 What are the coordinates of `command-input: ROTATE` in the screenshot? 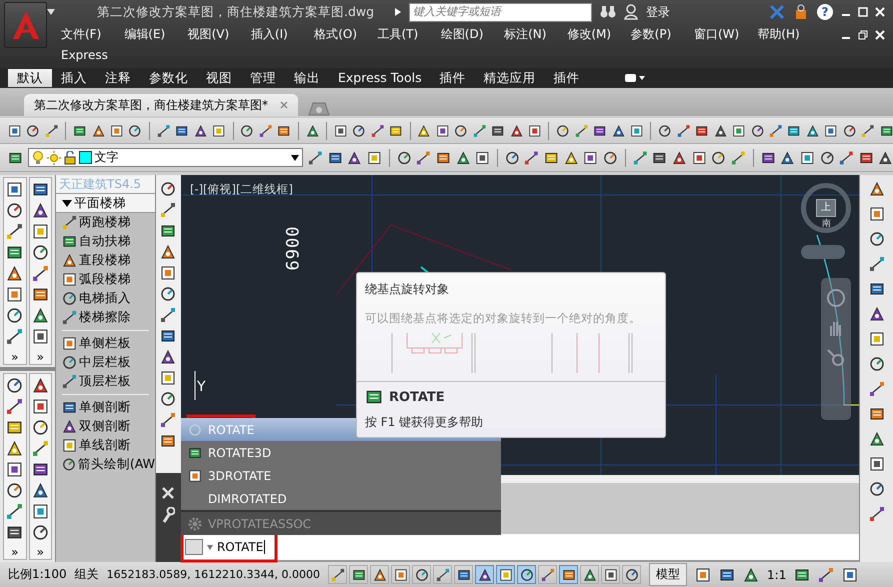 It's located at (241, 547).